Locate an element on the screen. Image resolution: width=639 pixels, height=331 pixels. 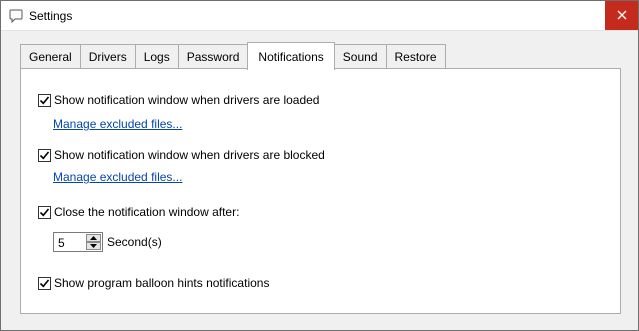
arrow-down-icon is located at coordinates (93, 246).